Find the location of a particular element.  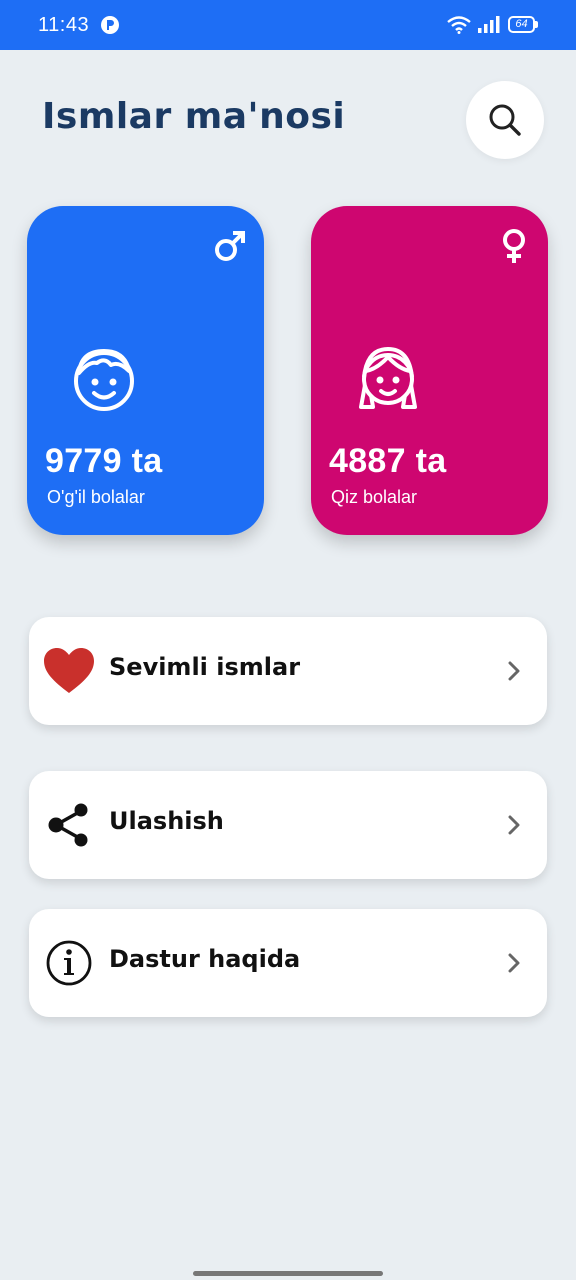

menu-label-about: Dastur haqida is located at coordinates (205, 959).